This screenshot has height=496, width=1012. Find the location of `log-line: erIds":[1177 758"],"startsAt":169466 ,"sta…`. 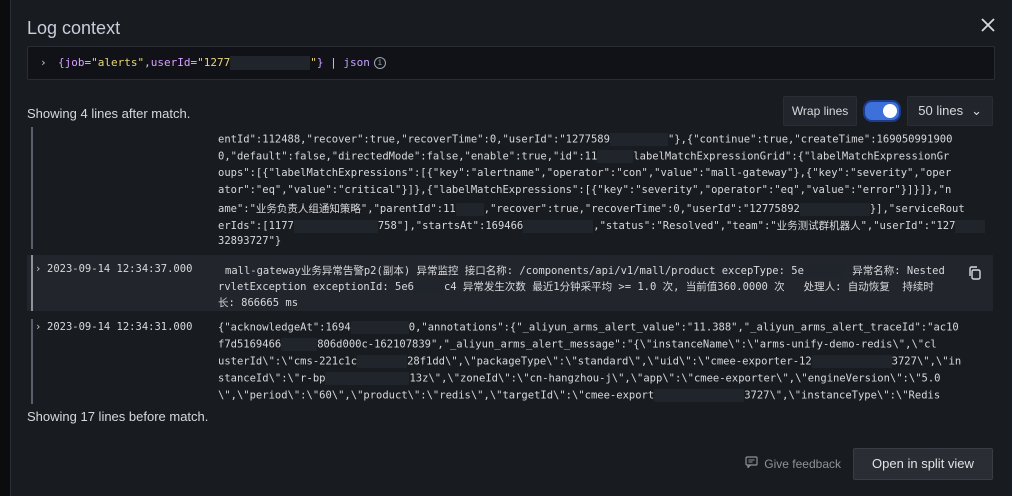

log-line: erIds":[1177 758"],"startsAt":169466 ,"sta… is located at coordinates (602, 225).